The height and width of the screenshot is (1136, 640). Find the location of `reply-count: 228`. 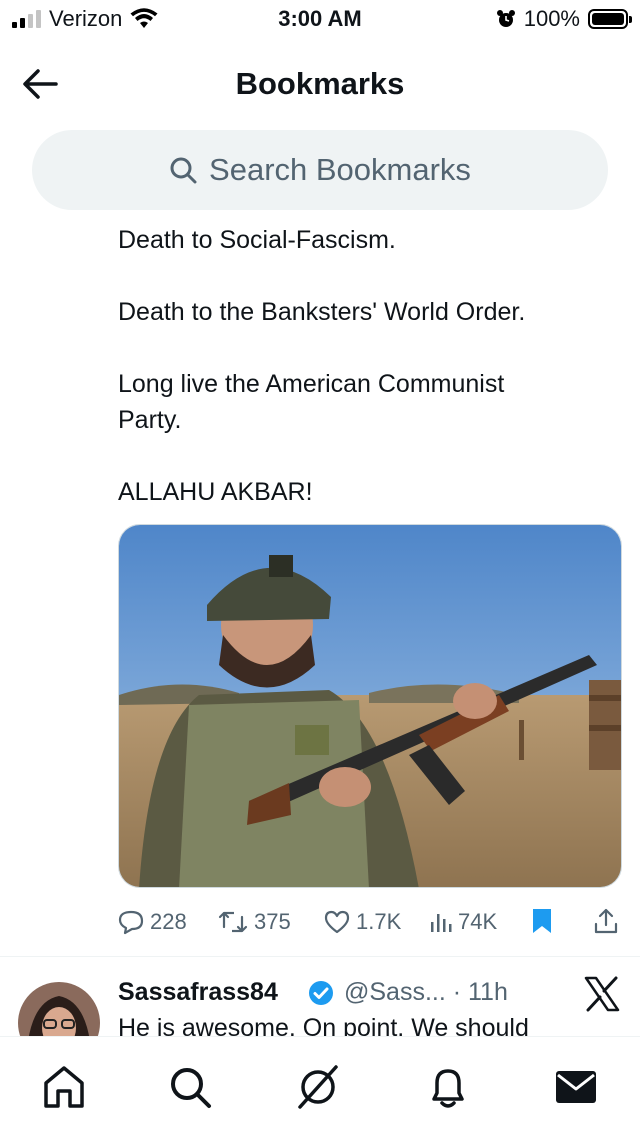

reply-count: 228 is located at coordinates (168, 921).